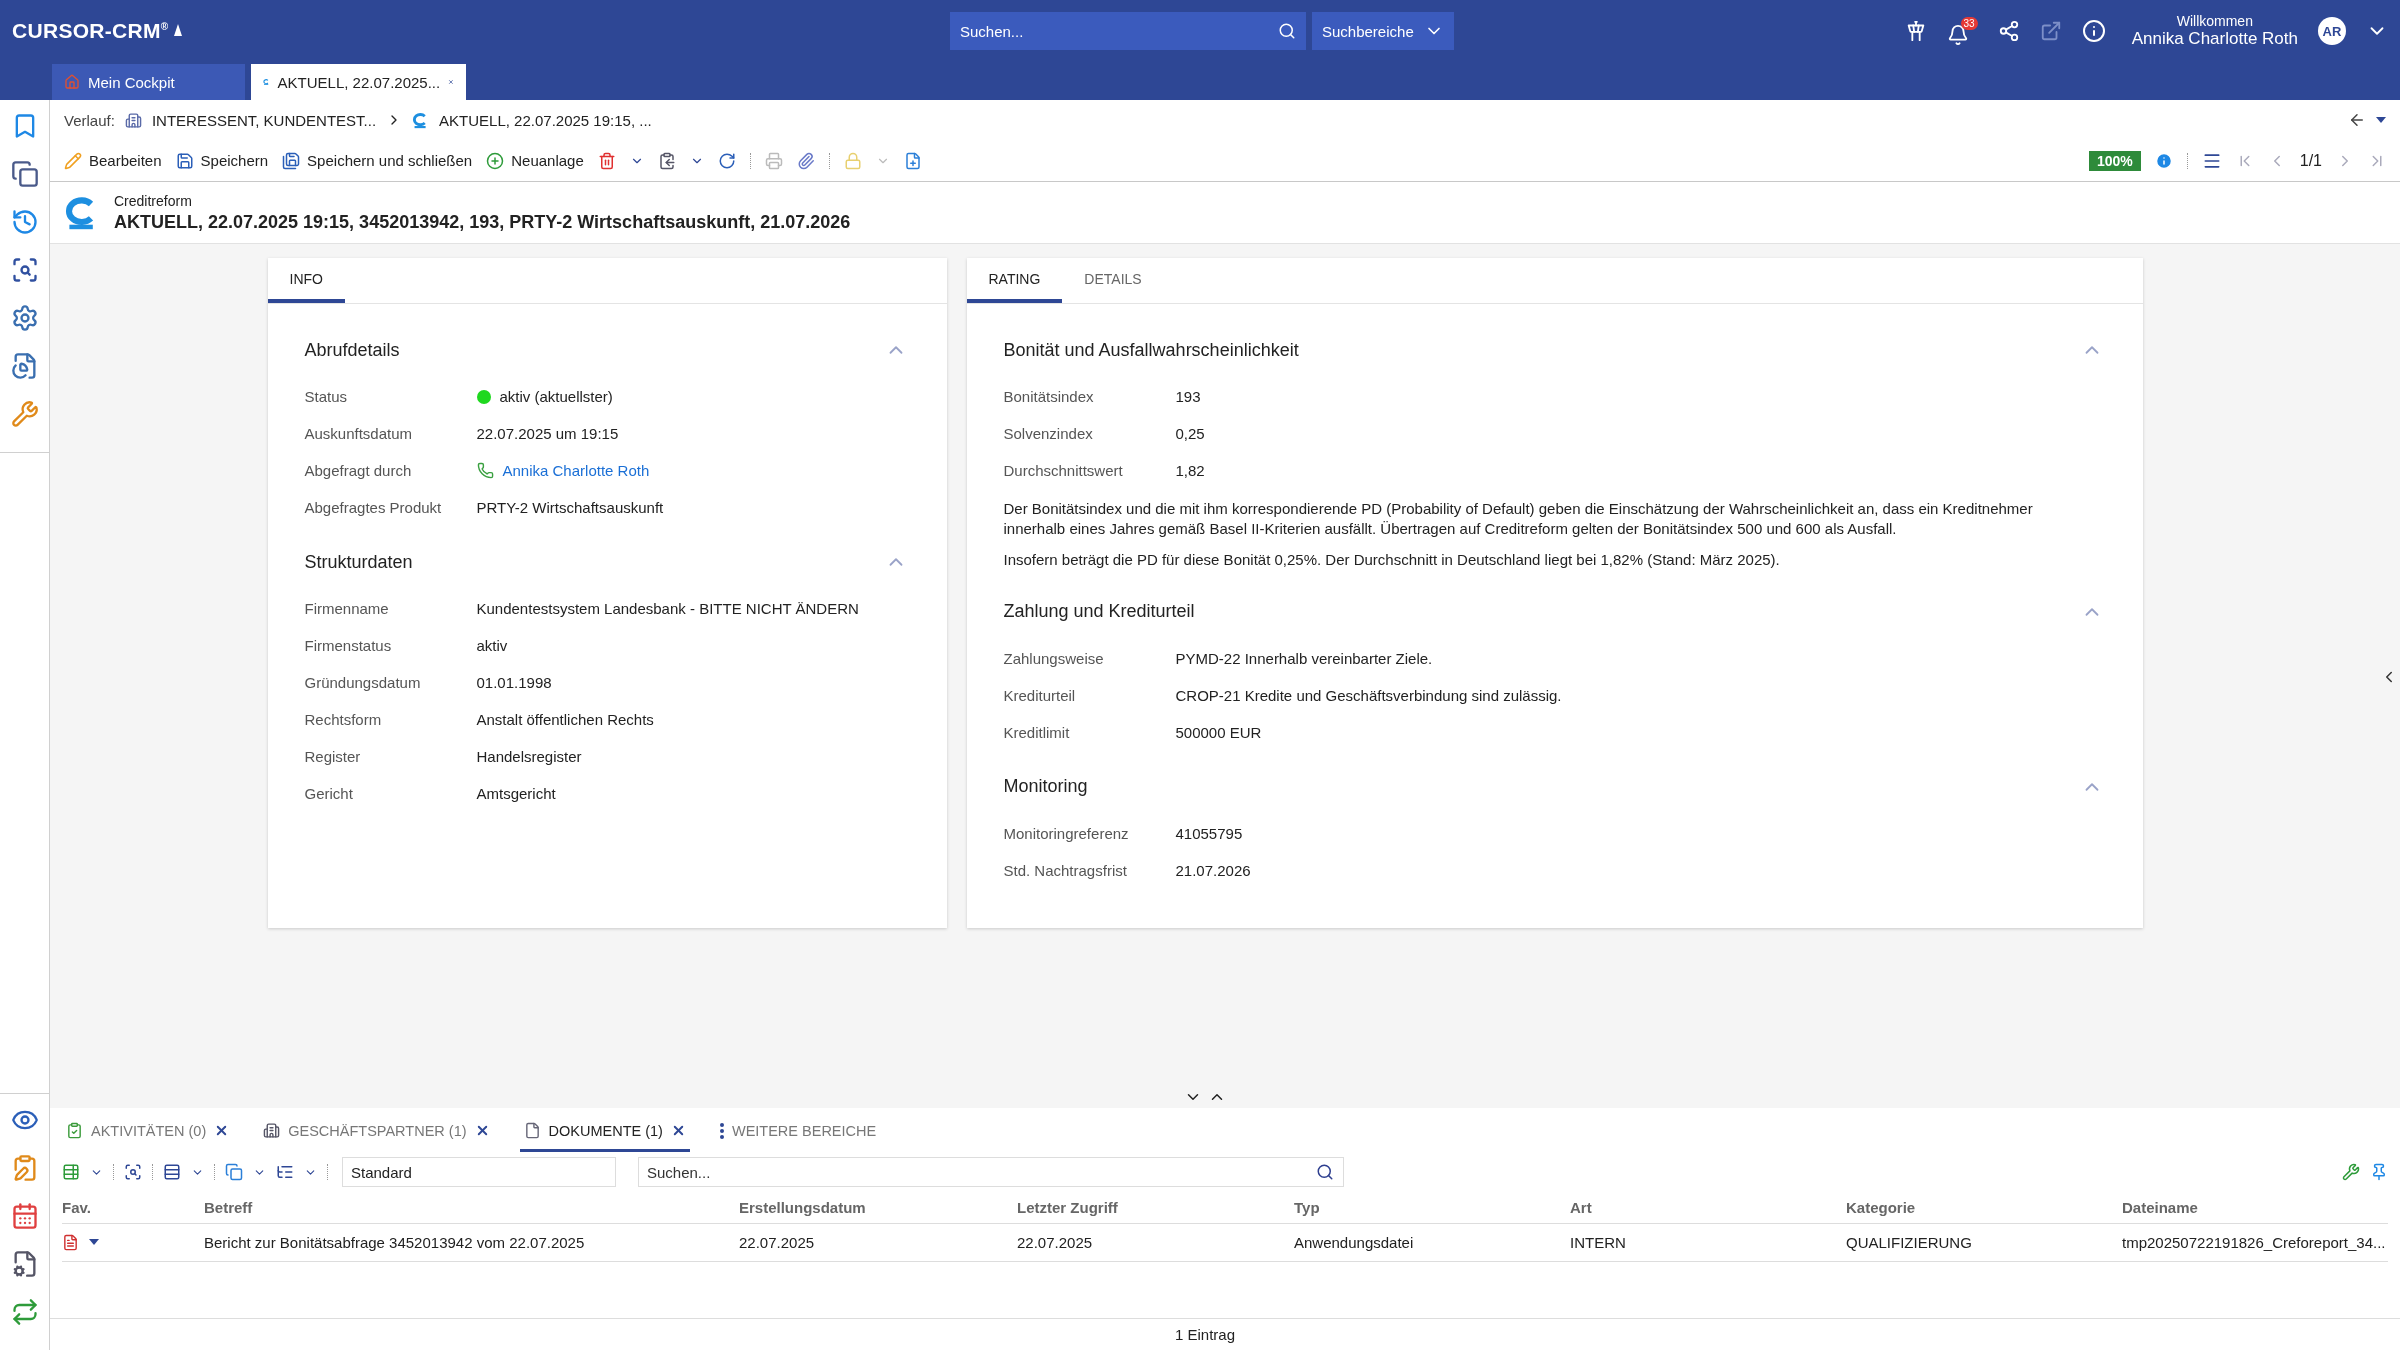  Describe the element at coordinates (2351, 1172) in the screenshot. I see `table-settings-icon` at that location.